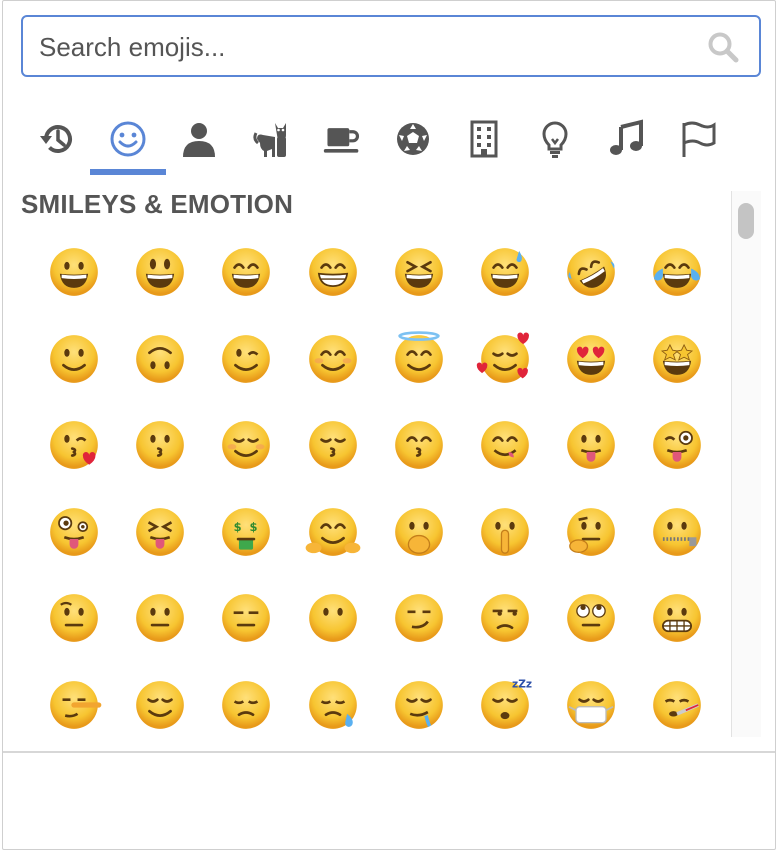 The width and height of the screenshot is (780, 854). I want to click on emoji-winking-face-tongue, so click(677, 445).